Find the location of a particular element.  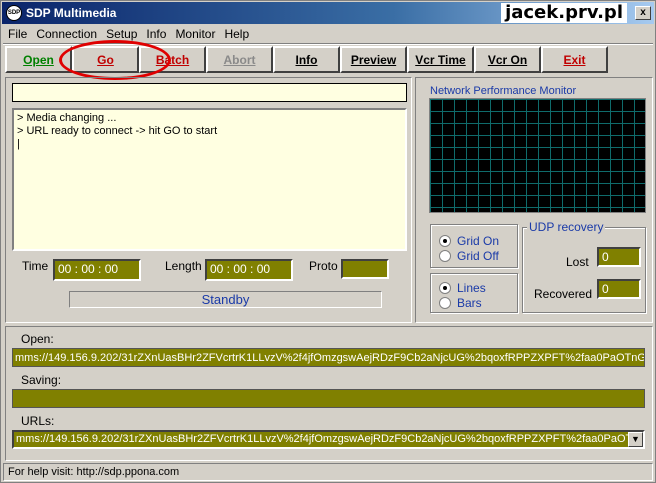

saving-label: Saving: is located at coordinates (41, 380).